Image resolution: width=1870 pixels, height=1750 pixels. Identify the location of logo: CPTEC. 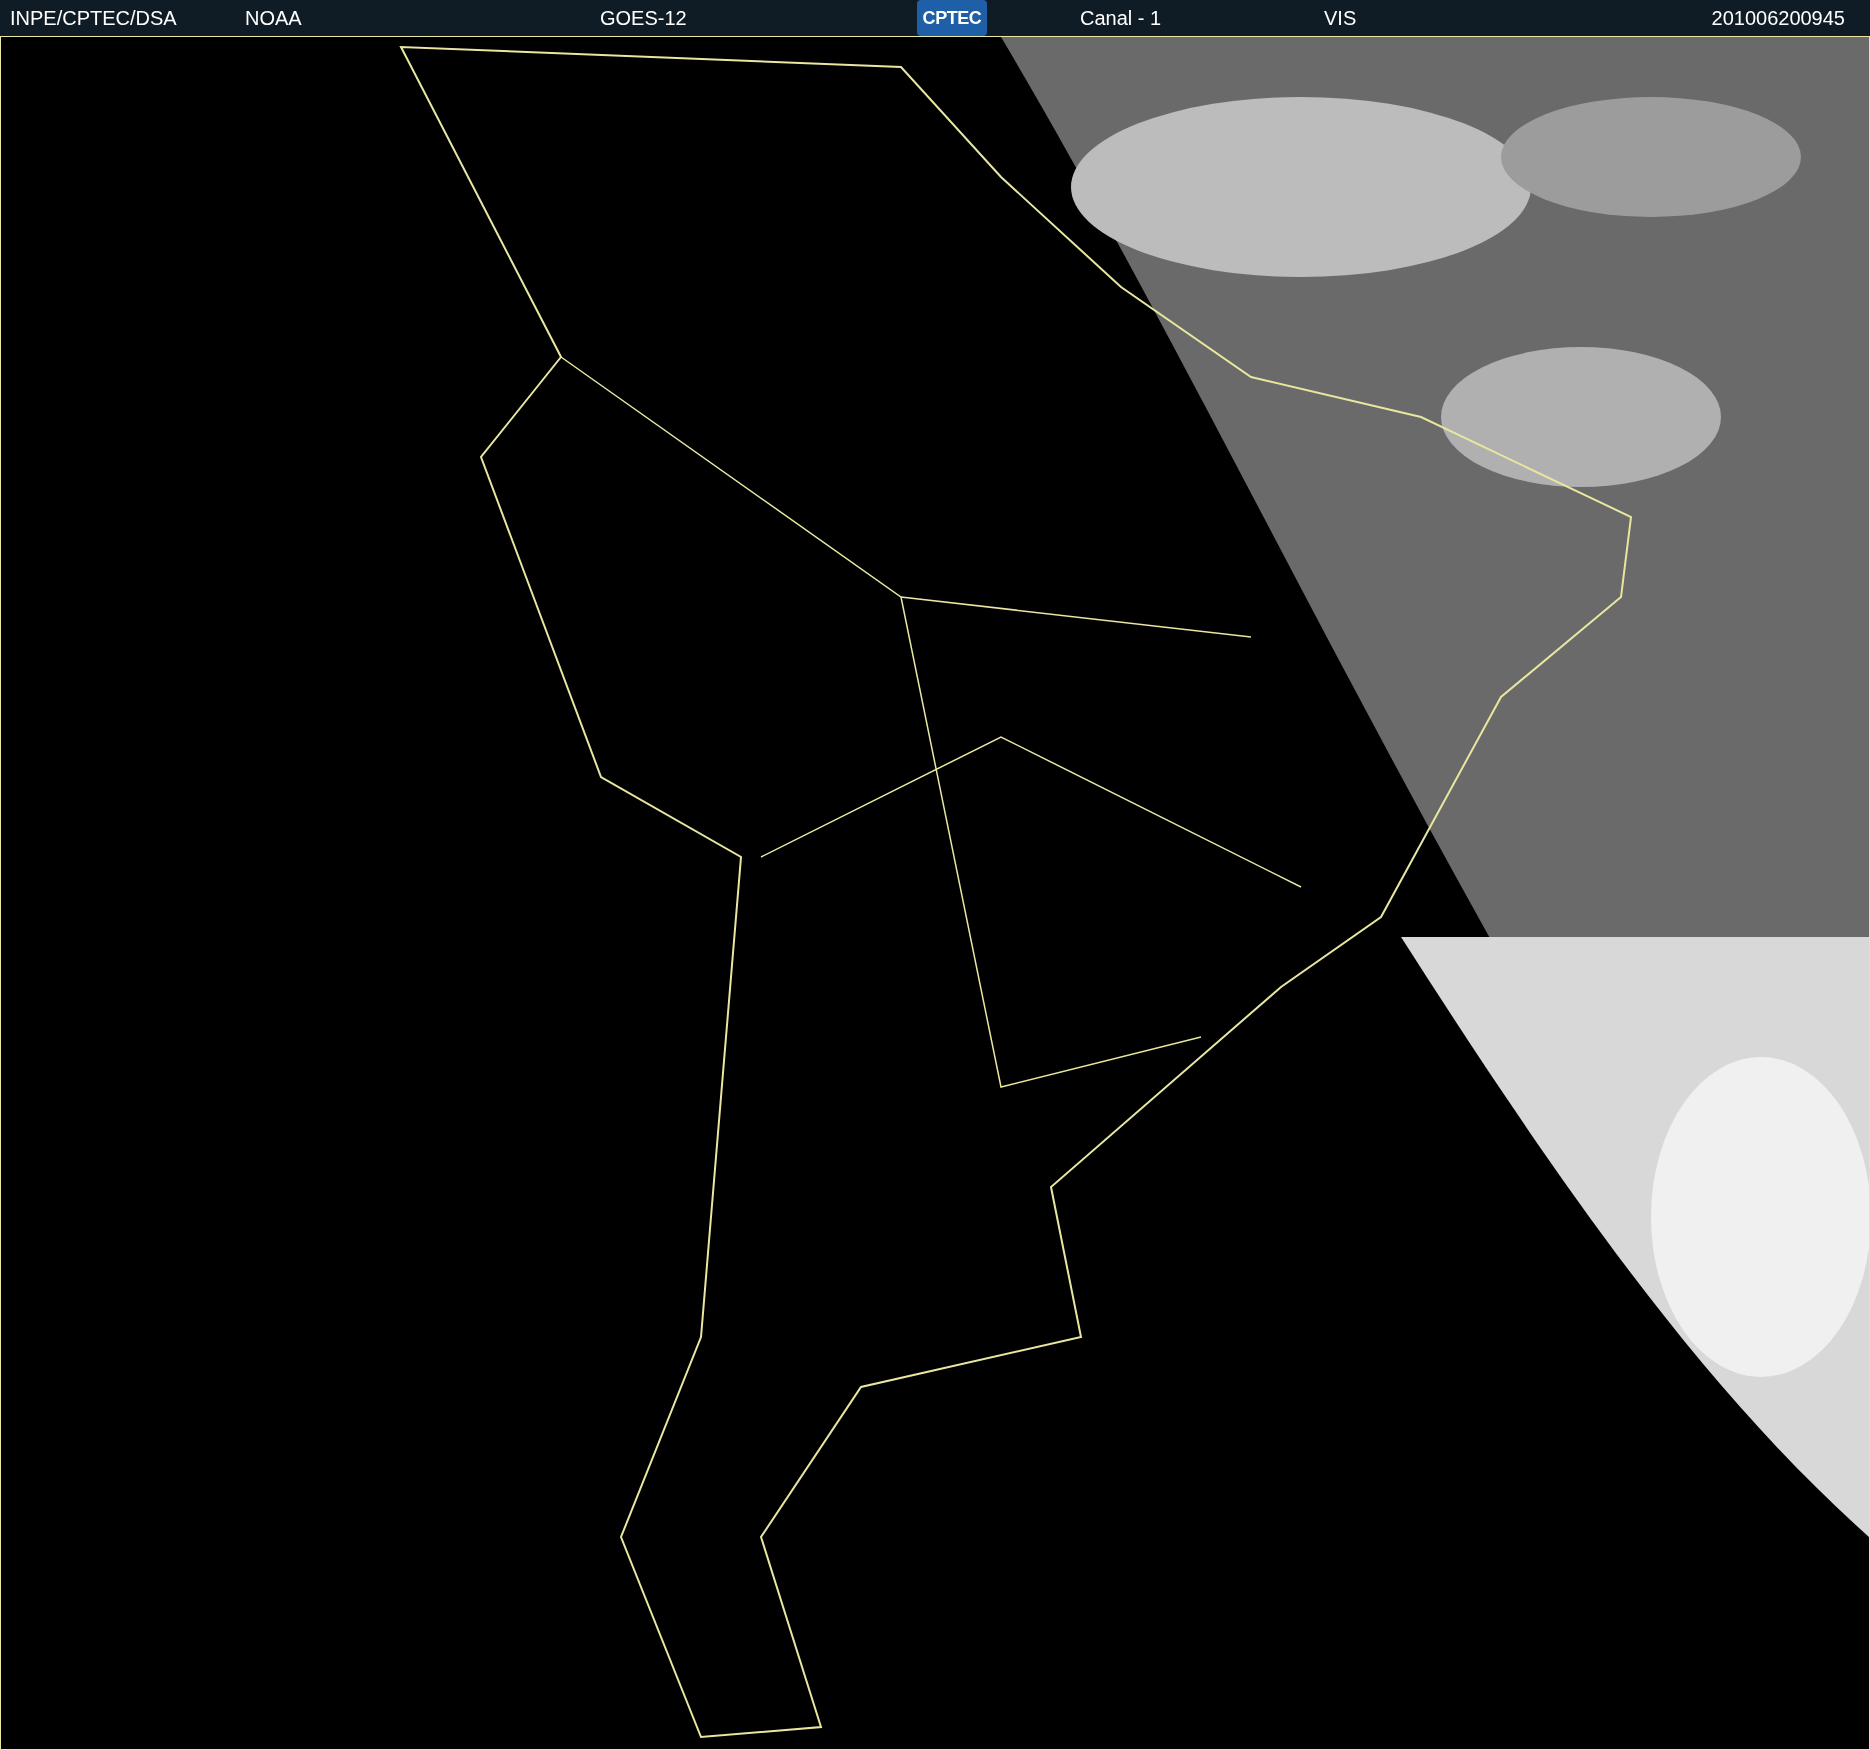
(952, 18).